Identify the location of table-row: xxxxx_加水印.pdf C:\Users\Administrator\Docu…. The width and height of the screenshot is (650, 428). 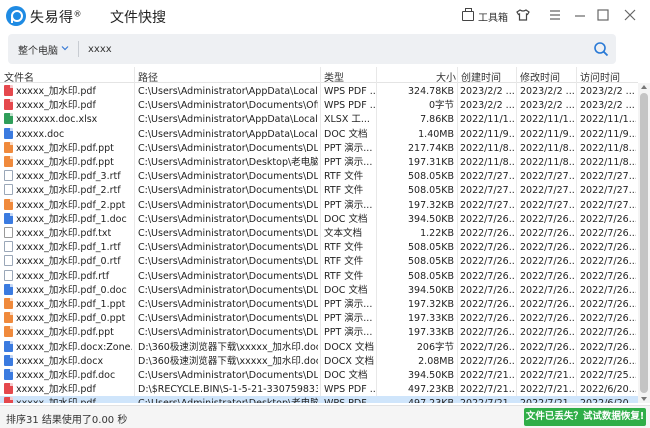
(319, 105).